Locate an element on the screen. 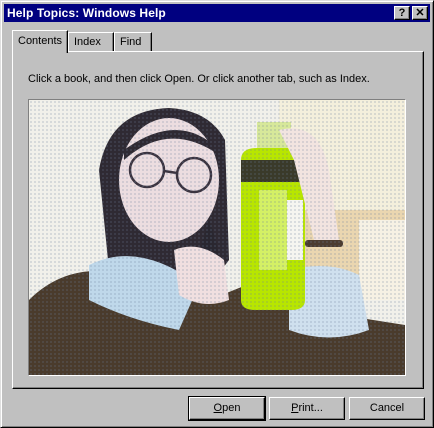 Image resolution: width=434 pixels, height=428 pixels. tab-index: Index is located at coordinates (91, 42).